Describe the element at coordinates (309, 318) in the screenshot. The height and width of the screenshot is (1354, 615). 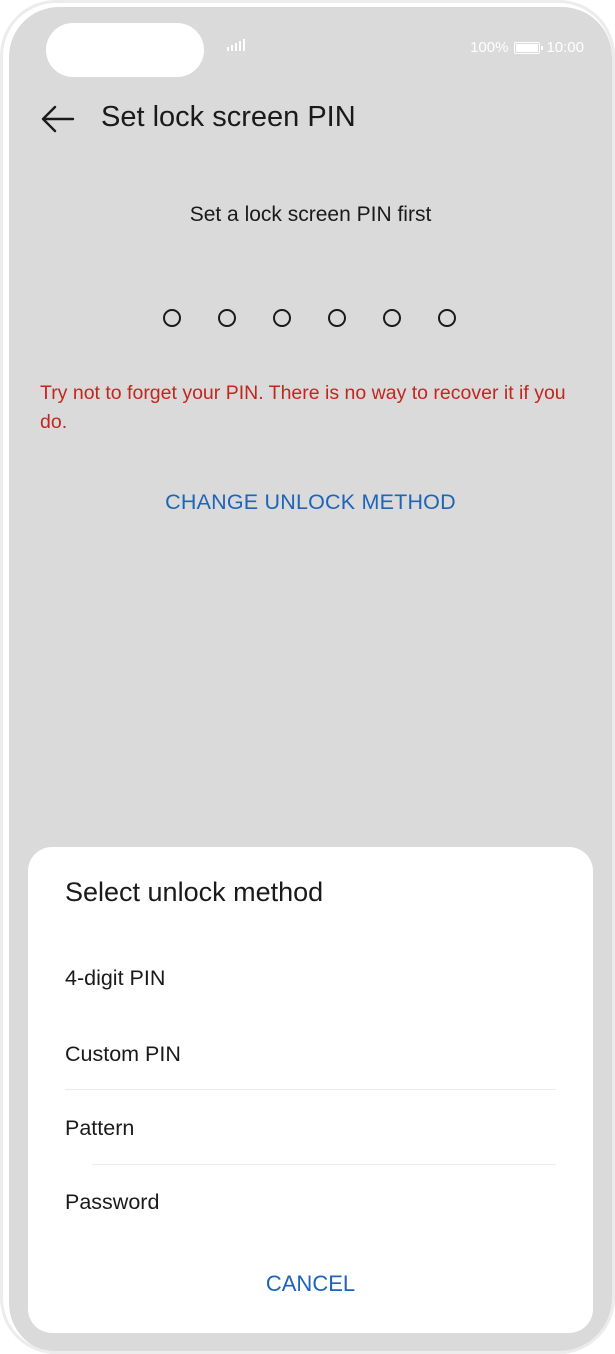
I see `pin-entry-dots` at that location.